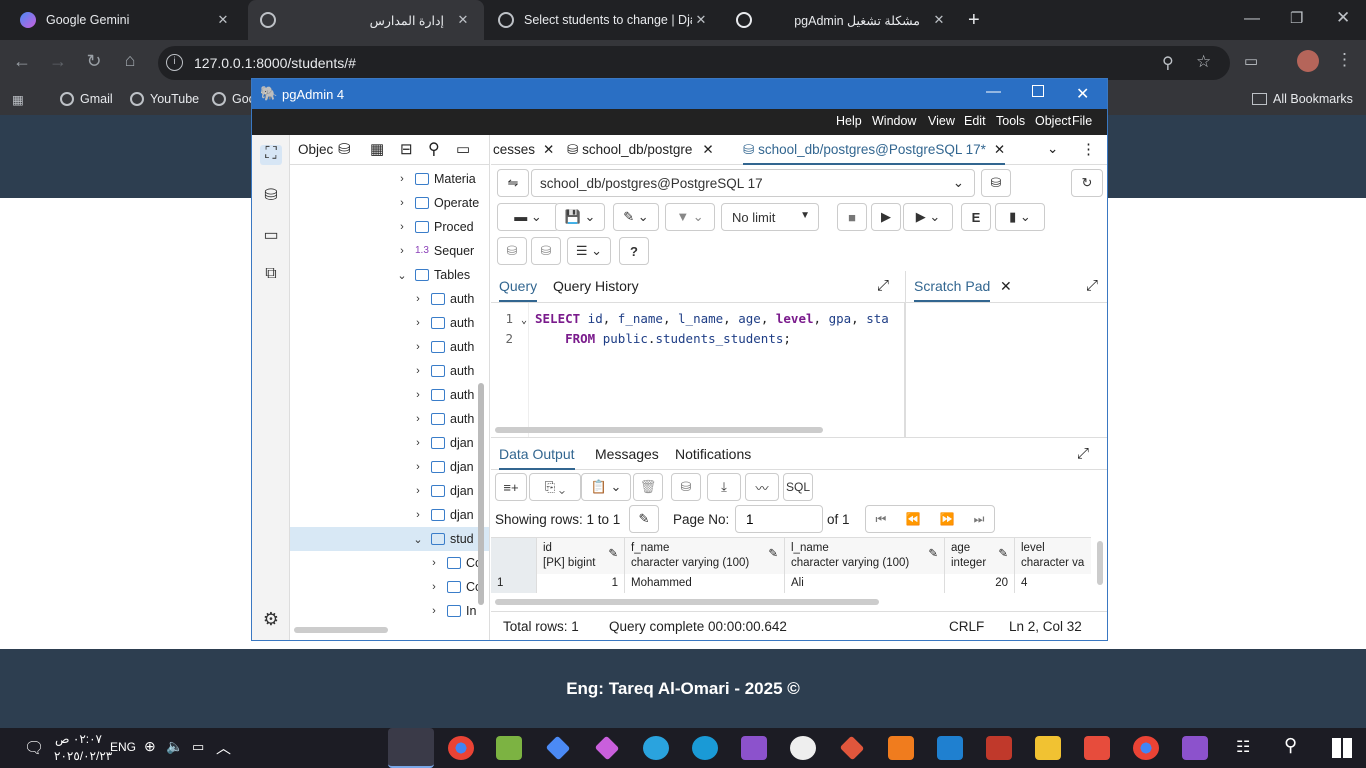  What do you see at coordinates (271, 235) in the screenshot?
I see `terminal-icon: ▭` at bounding box center [271, 235].